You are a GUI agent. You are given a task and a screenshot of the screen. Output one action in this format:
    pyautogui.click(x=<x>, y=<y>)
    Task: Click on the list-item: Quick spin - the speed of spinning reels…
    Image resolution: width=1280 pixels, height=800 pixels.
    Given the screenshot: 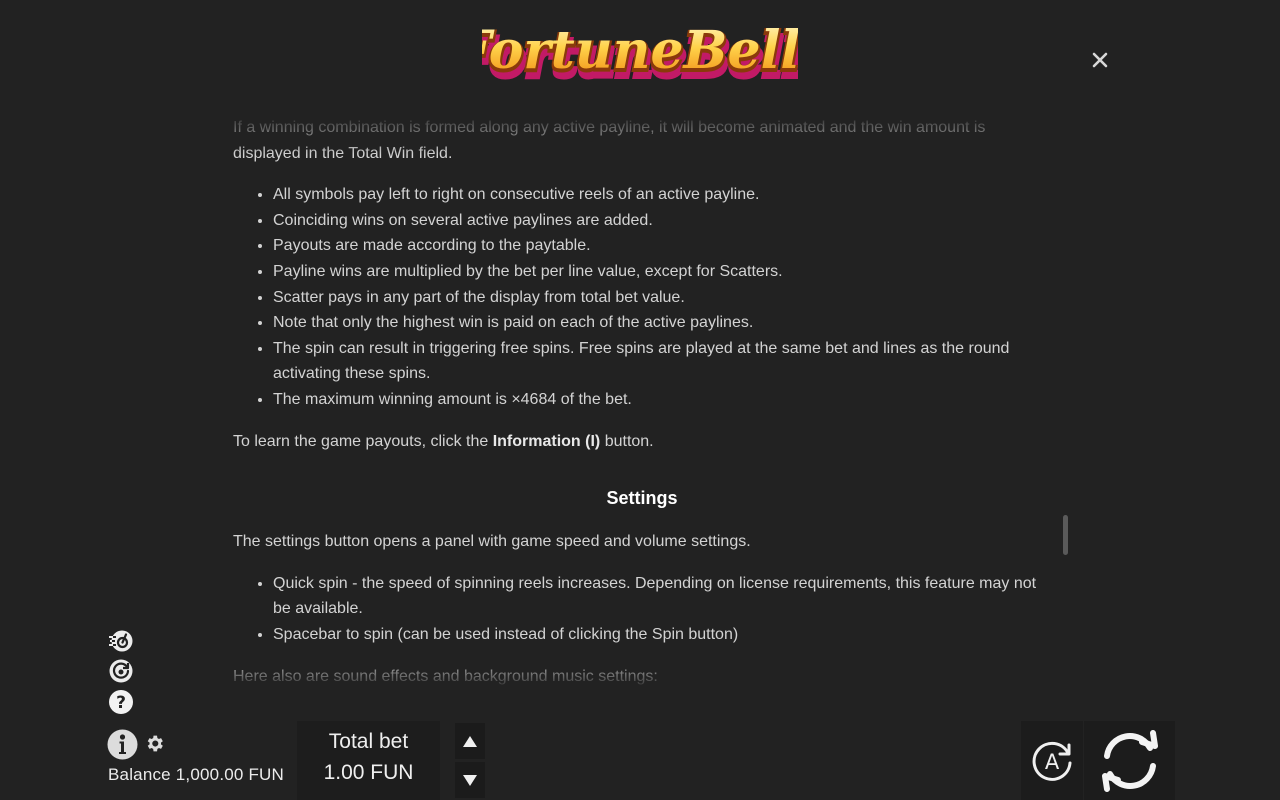 What is the action you would take?
    pyautogui.click(x=662, y=596)
    